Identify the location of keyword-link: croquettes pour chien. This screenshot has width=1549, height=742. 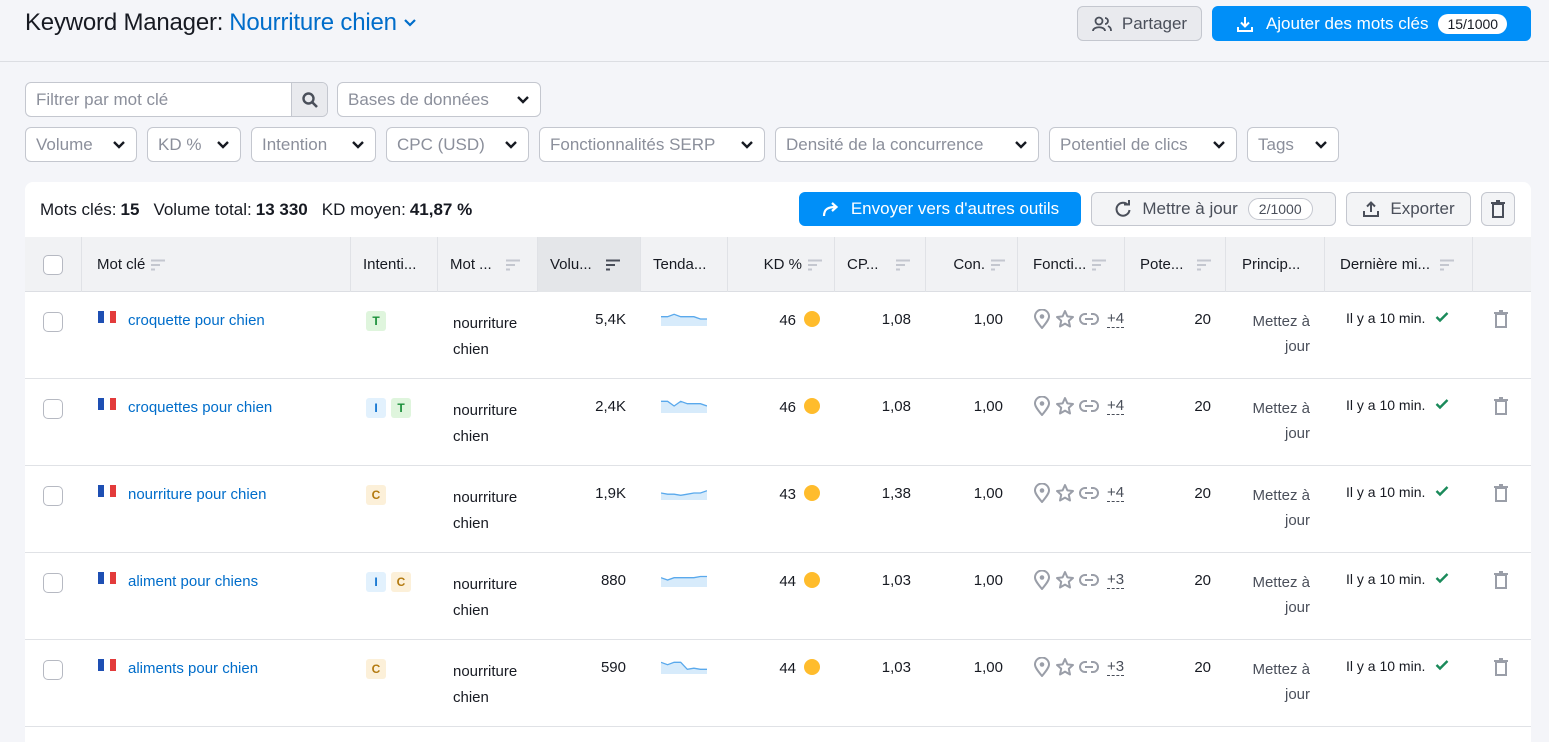
(200, 407).